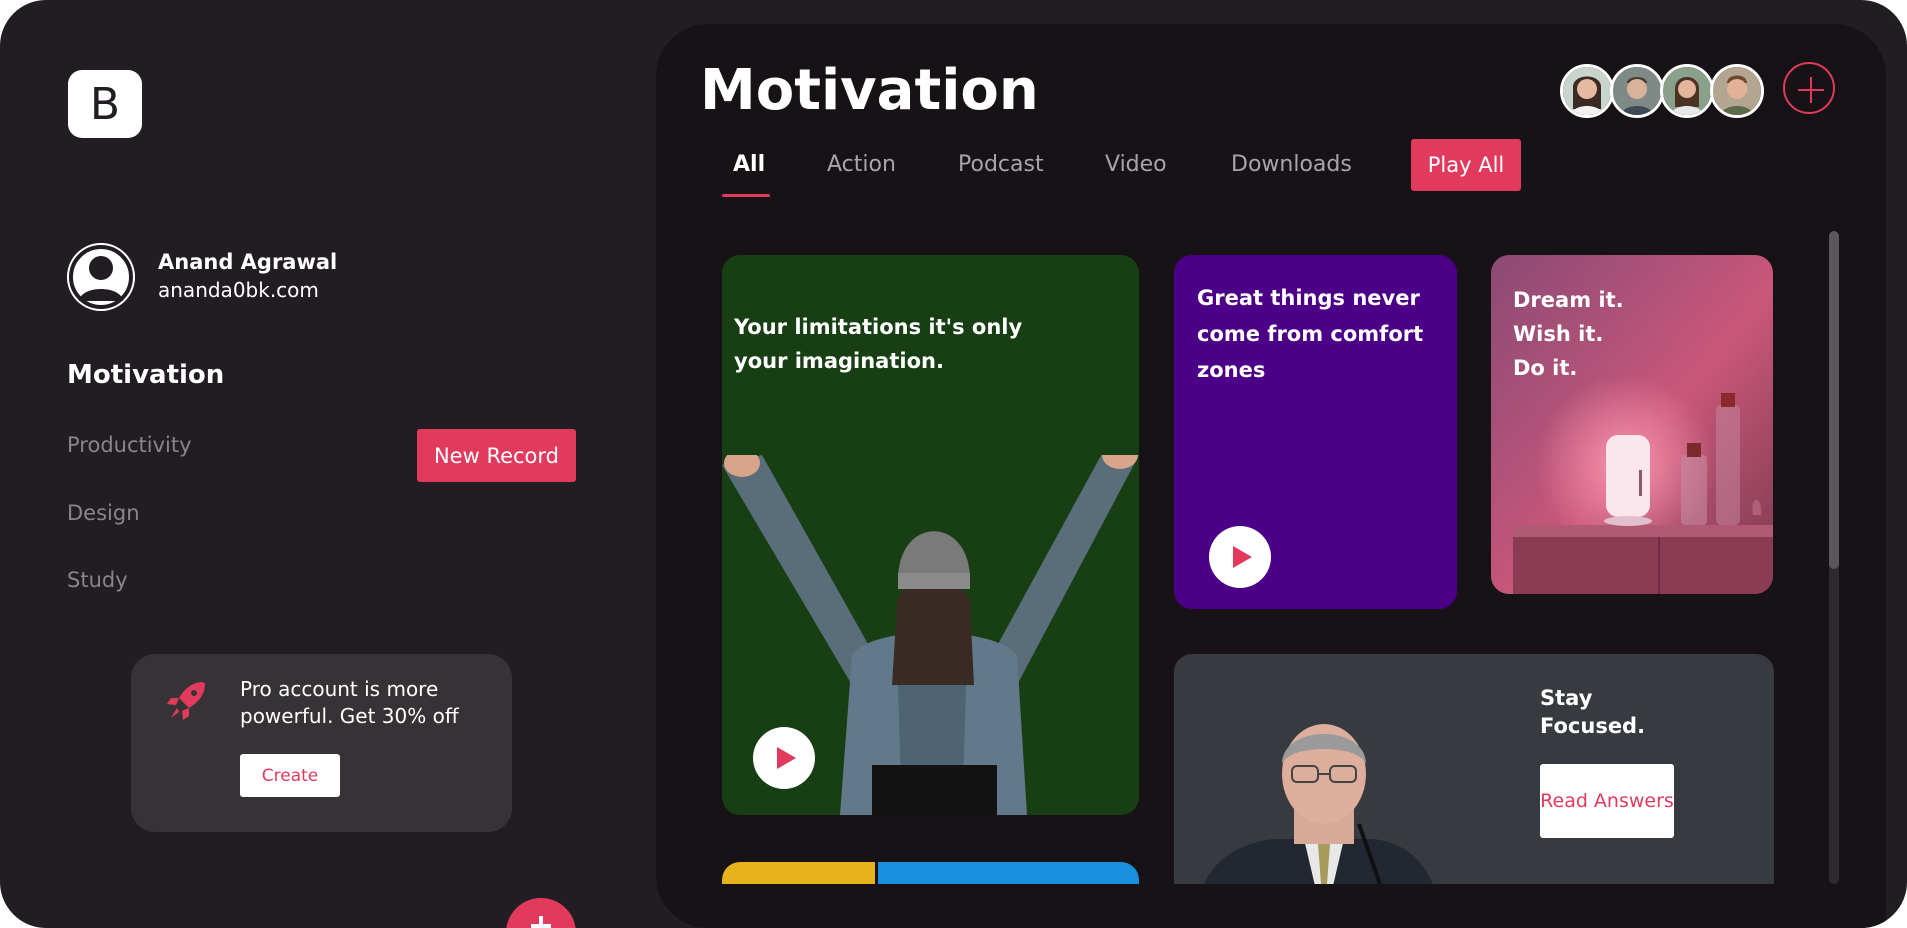 The height and width of the screenshot is (928, 1907). Describe the element at coordinates (869, 90) in the screenshot. I see `page-title: Motivation` at that location.